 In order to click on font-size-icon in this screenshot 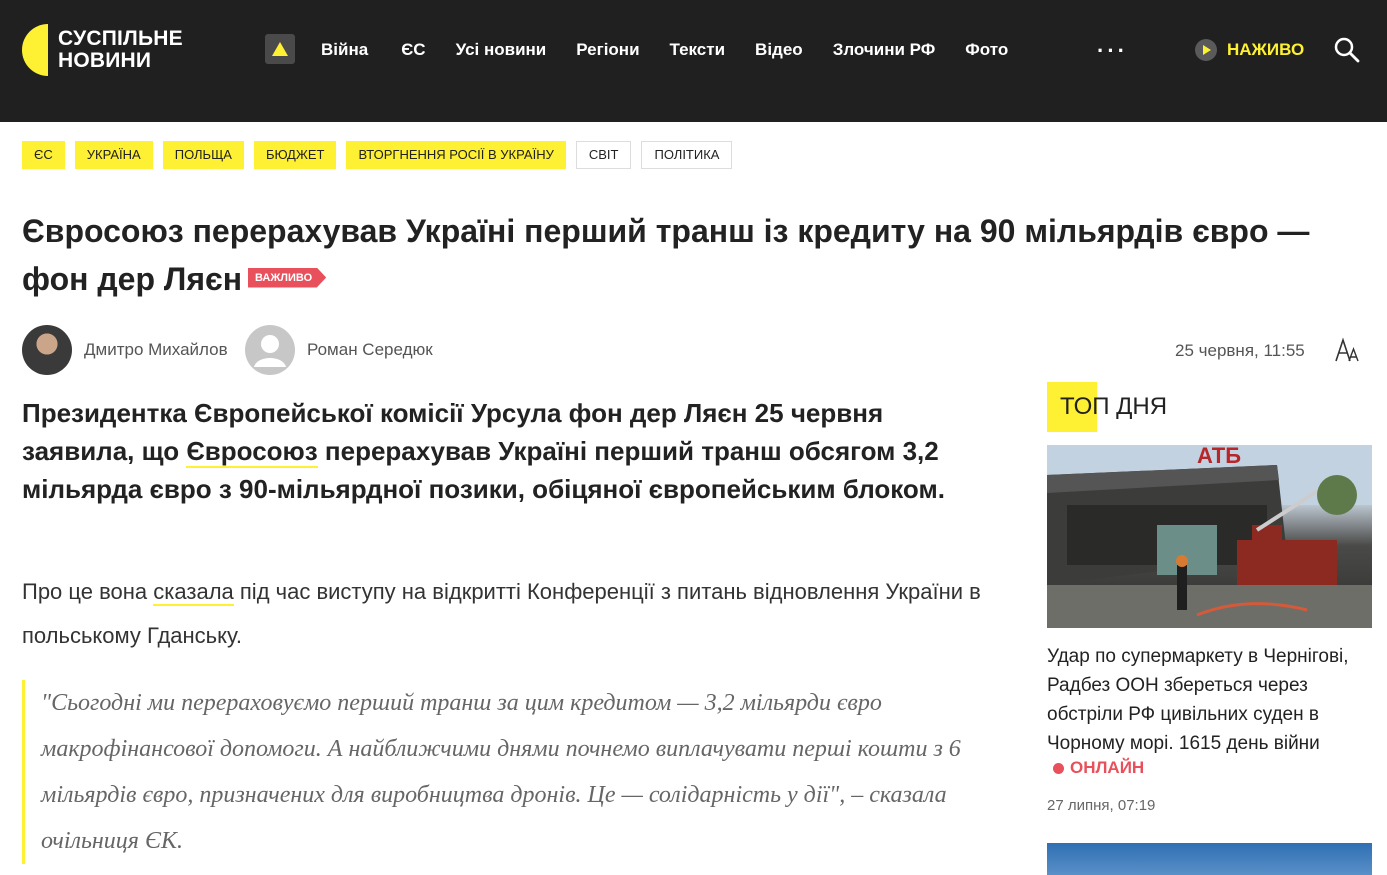, I will do `click(1347, 350)`.